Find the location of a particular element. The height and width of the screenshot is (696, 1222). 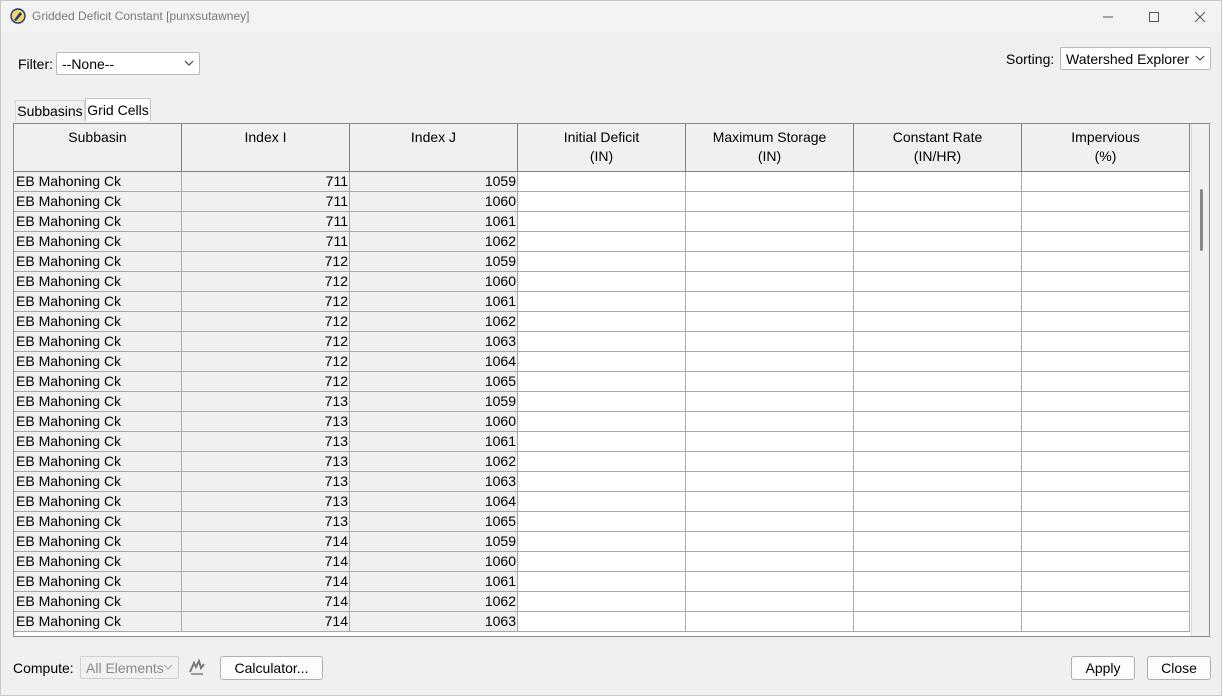

maximize-button is located at coordinates (1154, 16).